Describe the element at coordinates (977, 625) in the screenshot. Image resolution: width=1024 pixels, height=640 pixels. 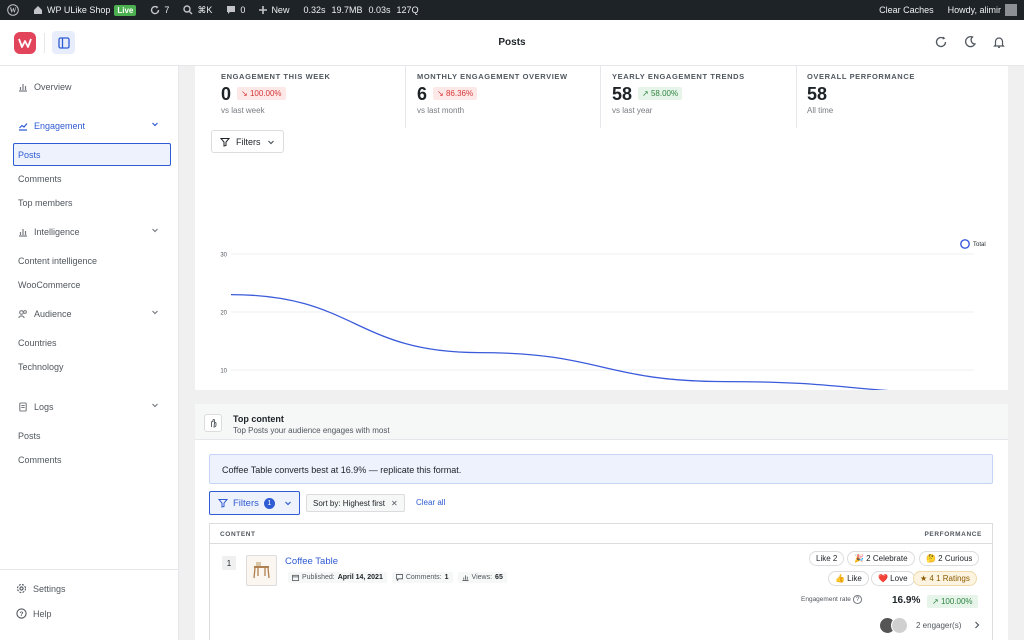
I see `chevron-right-icon` at that location.